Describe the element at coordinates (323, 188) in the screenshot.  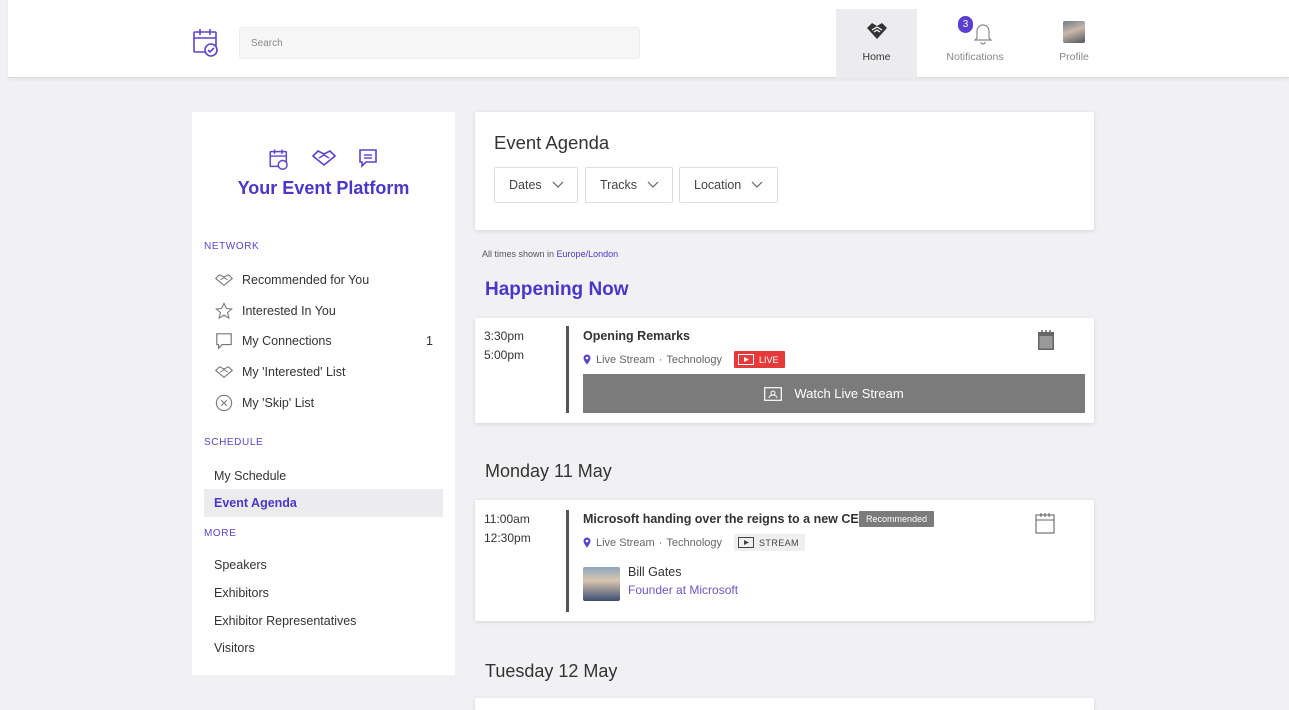
I see `brand-title: Your Event Platform` at that location.